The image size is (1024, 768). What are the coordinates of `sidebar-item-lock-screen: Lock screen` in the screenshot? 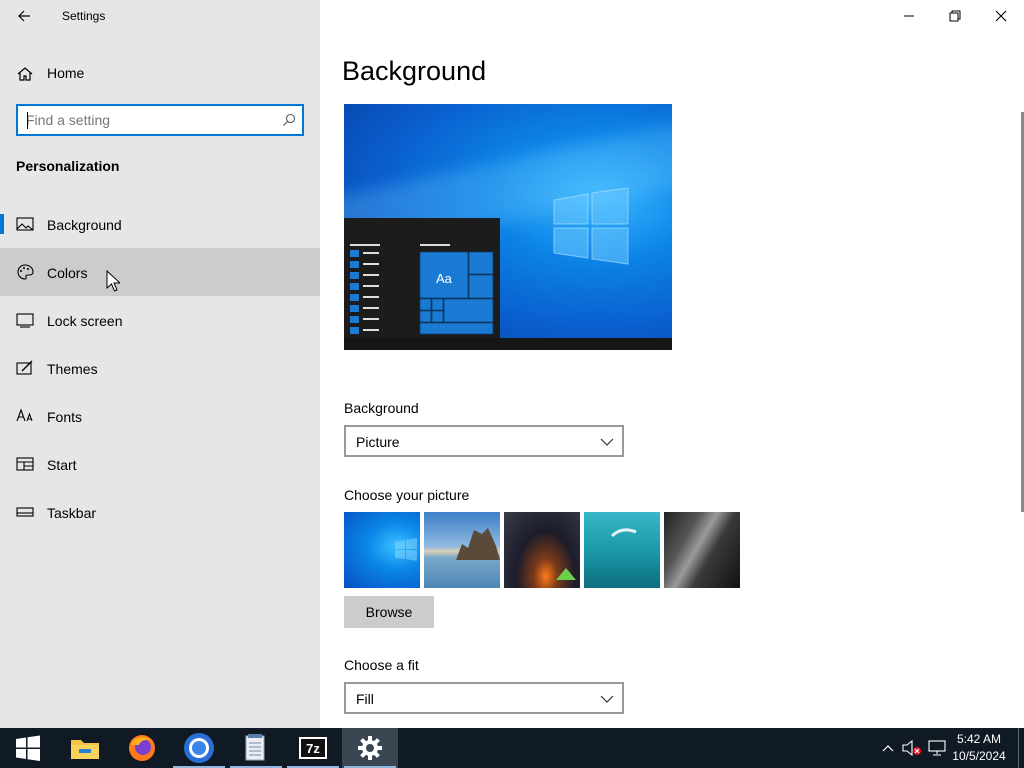 It's located at (160, 320).